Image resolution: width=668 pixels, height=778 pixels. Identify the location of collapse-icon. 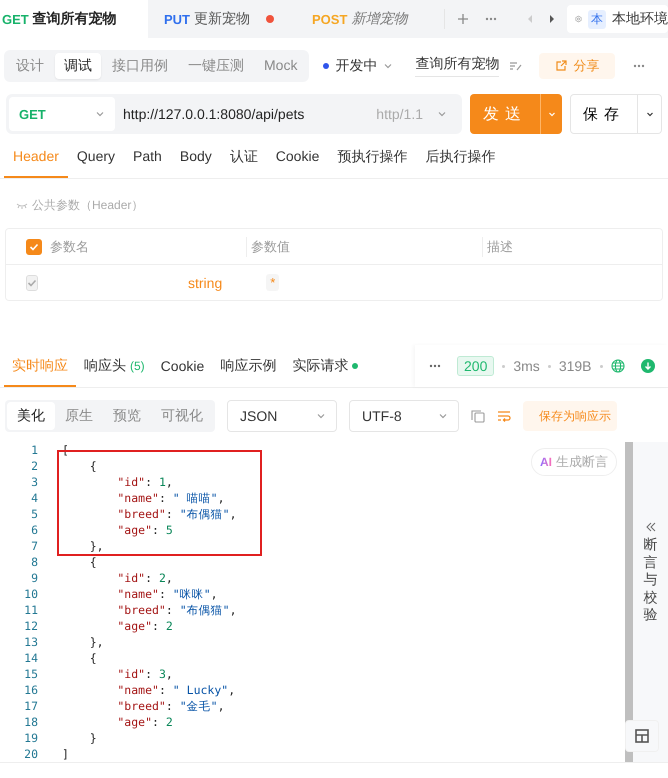
(651, 527).